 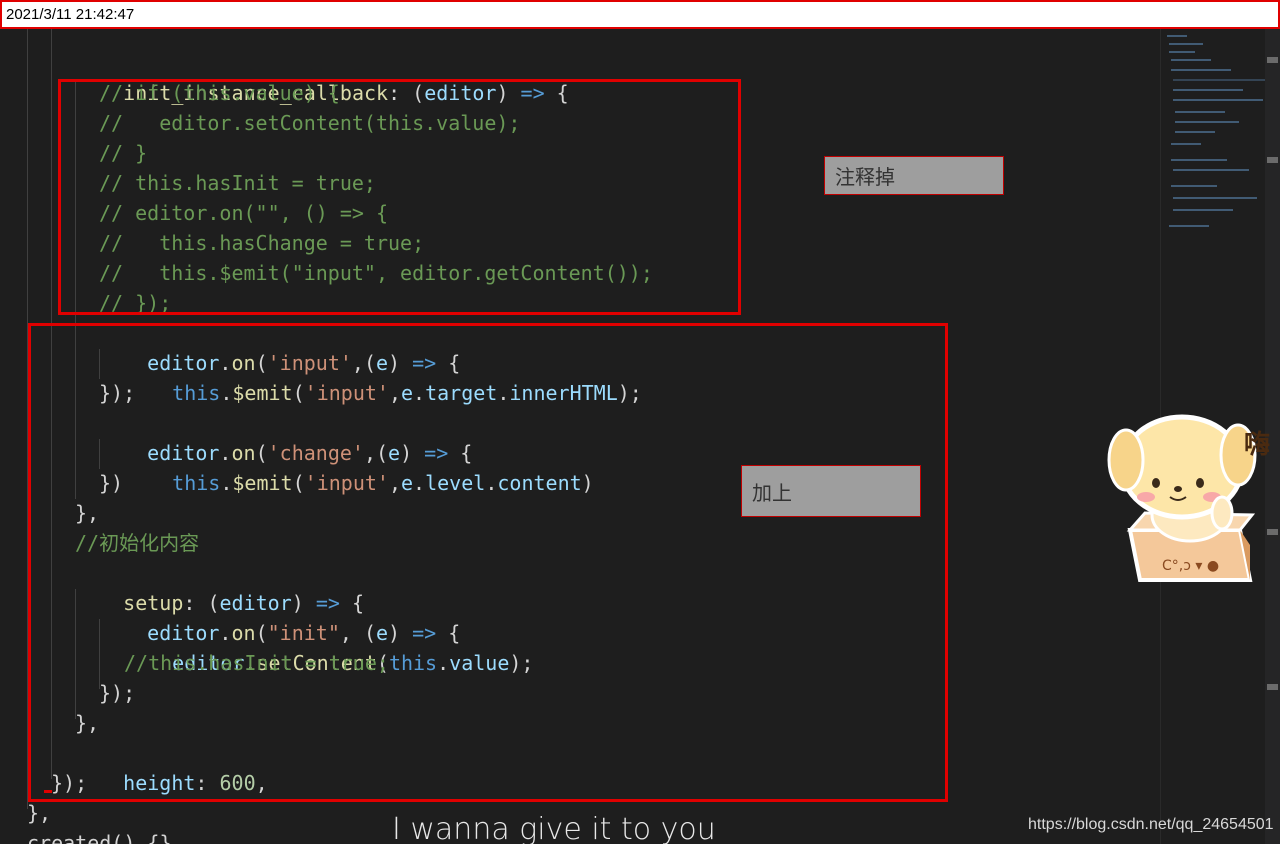 What do you see at coordinates (831, 491) in the screenshot?
I see `add-note: 加上` at bounding box center [831, 491].